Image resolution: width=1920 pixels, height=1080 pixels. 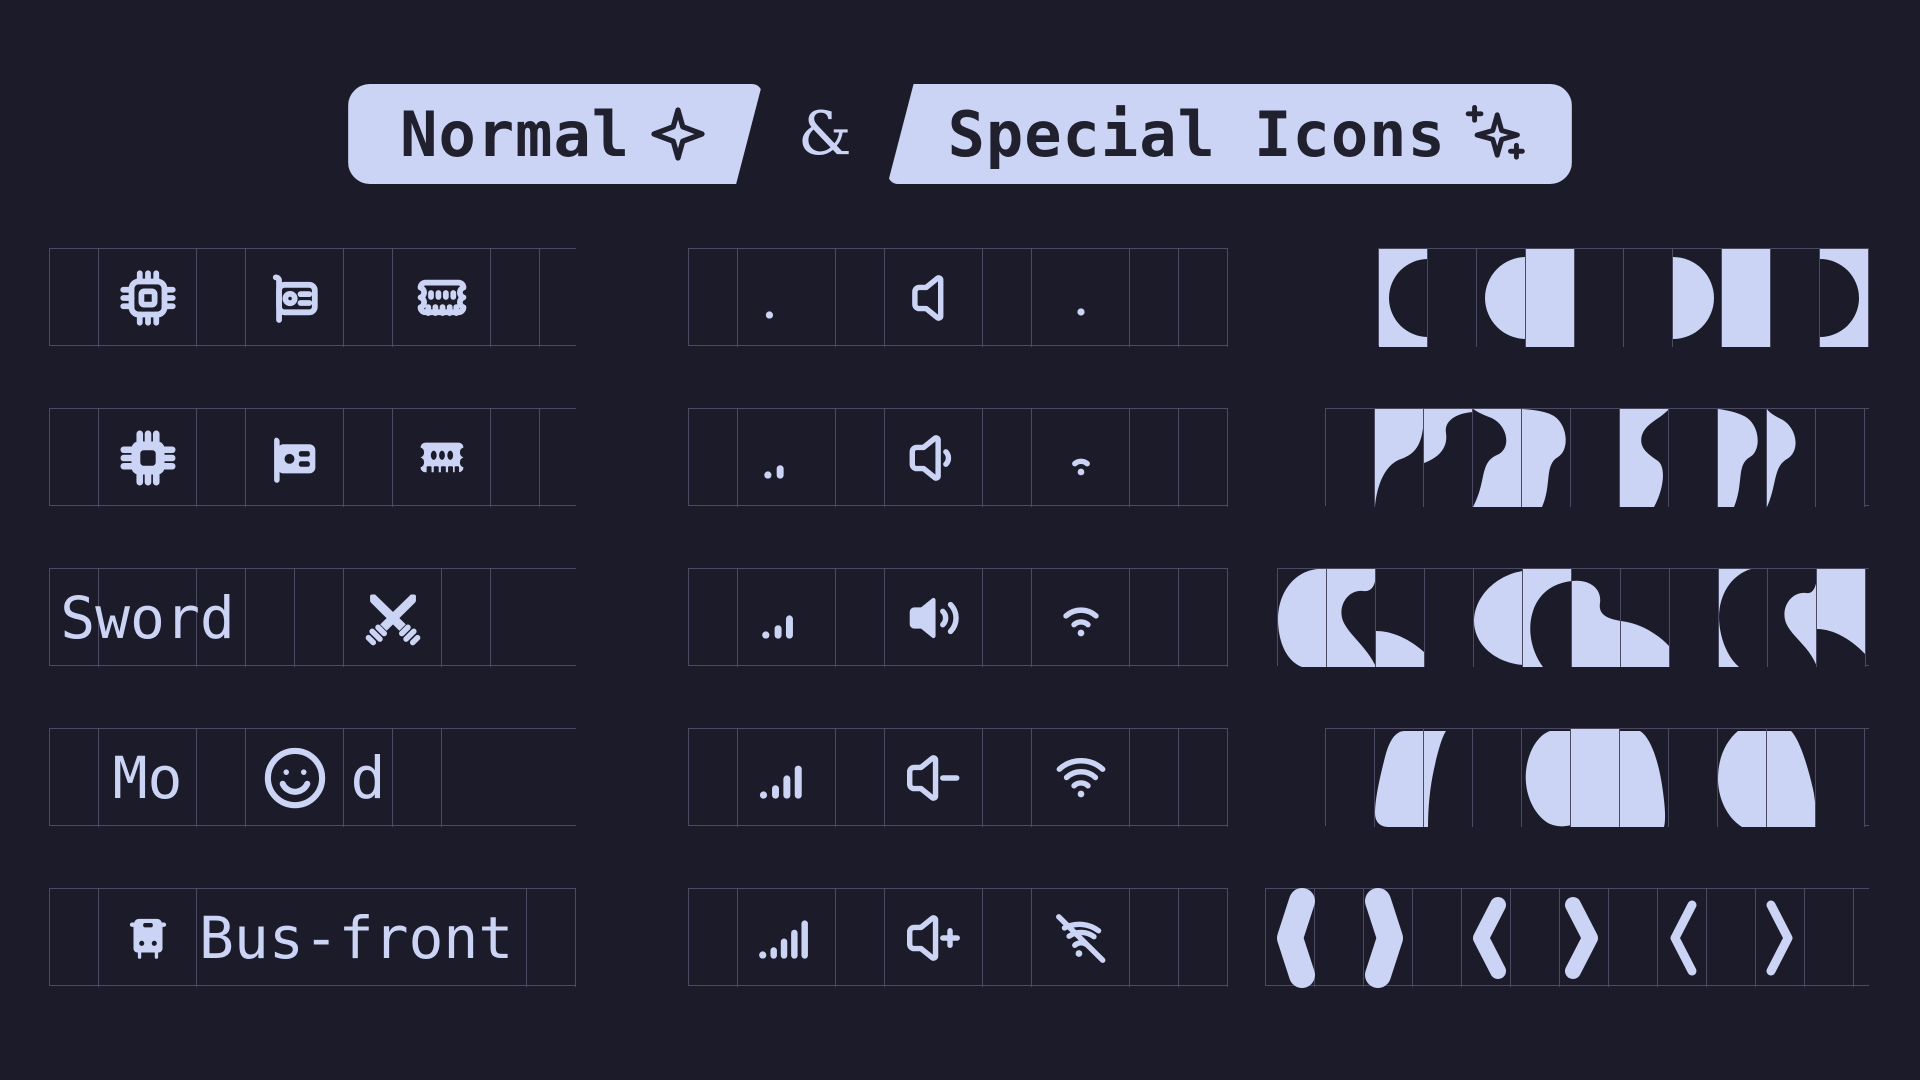 I want to click on signal-1-icon, so click(x=787, y=458).